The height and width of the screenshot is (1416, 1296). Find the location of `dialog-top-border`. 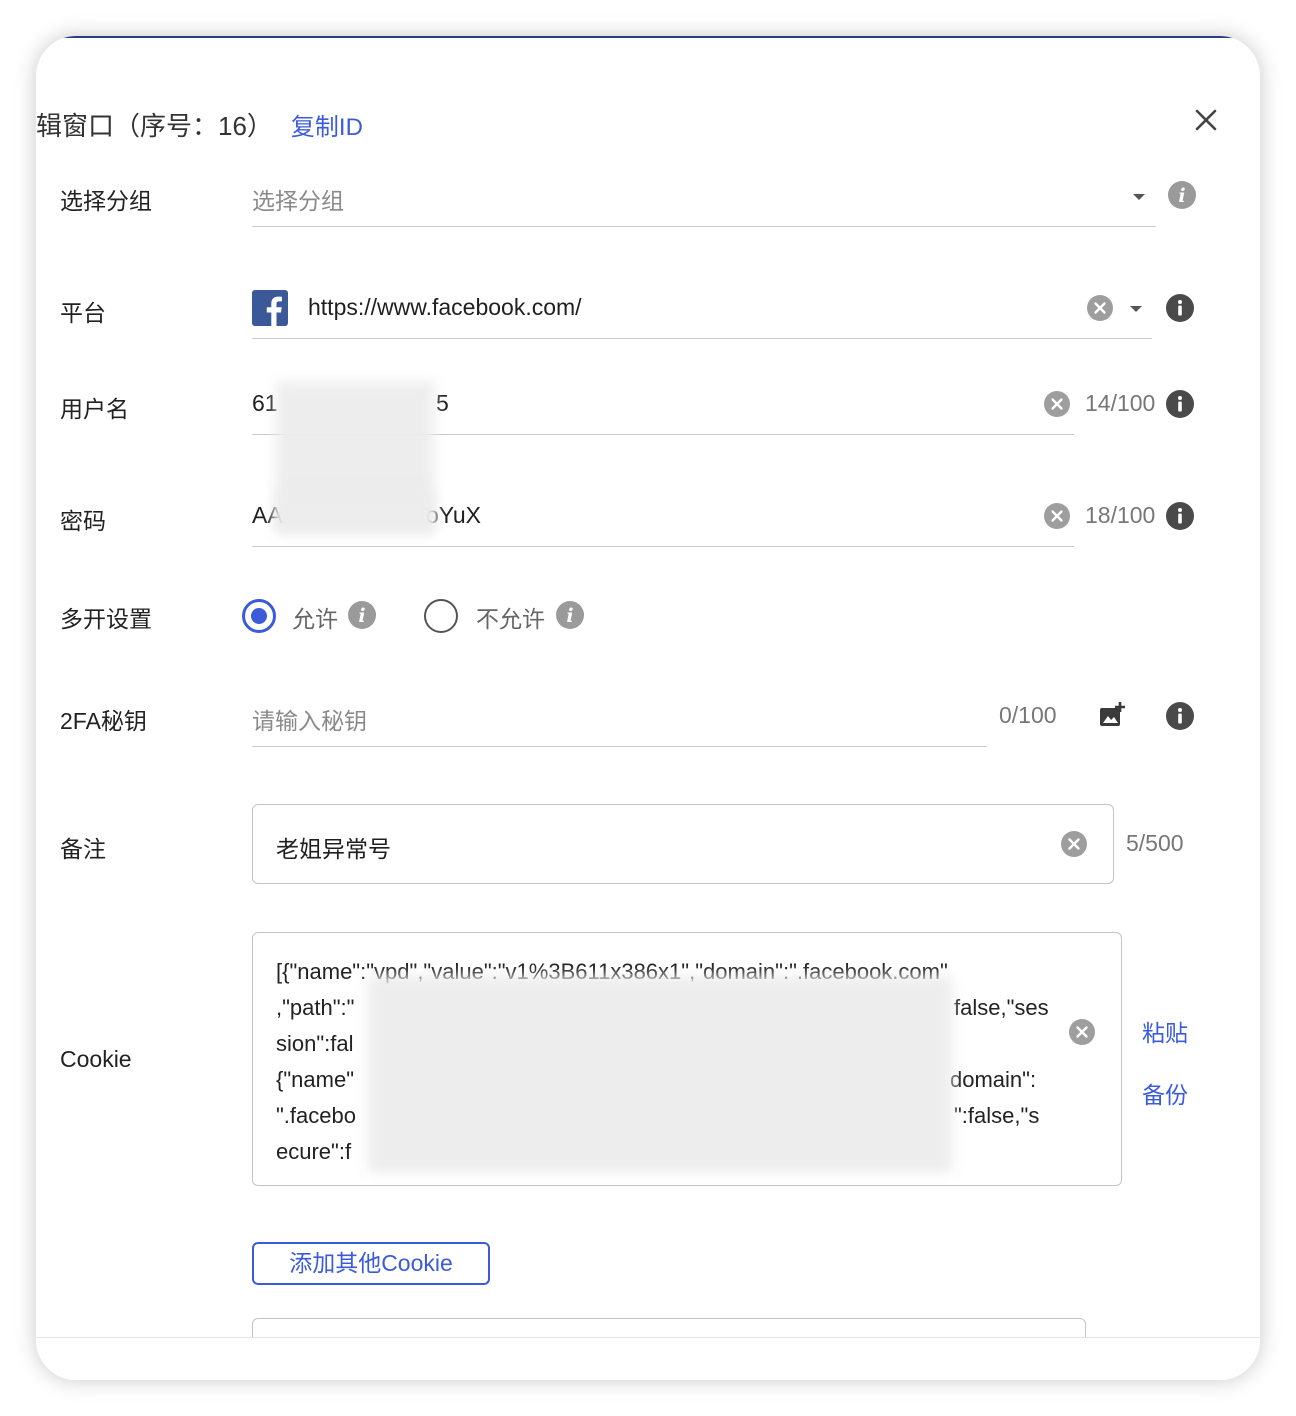

dialog-top-border is located at coordinates (648, 37).